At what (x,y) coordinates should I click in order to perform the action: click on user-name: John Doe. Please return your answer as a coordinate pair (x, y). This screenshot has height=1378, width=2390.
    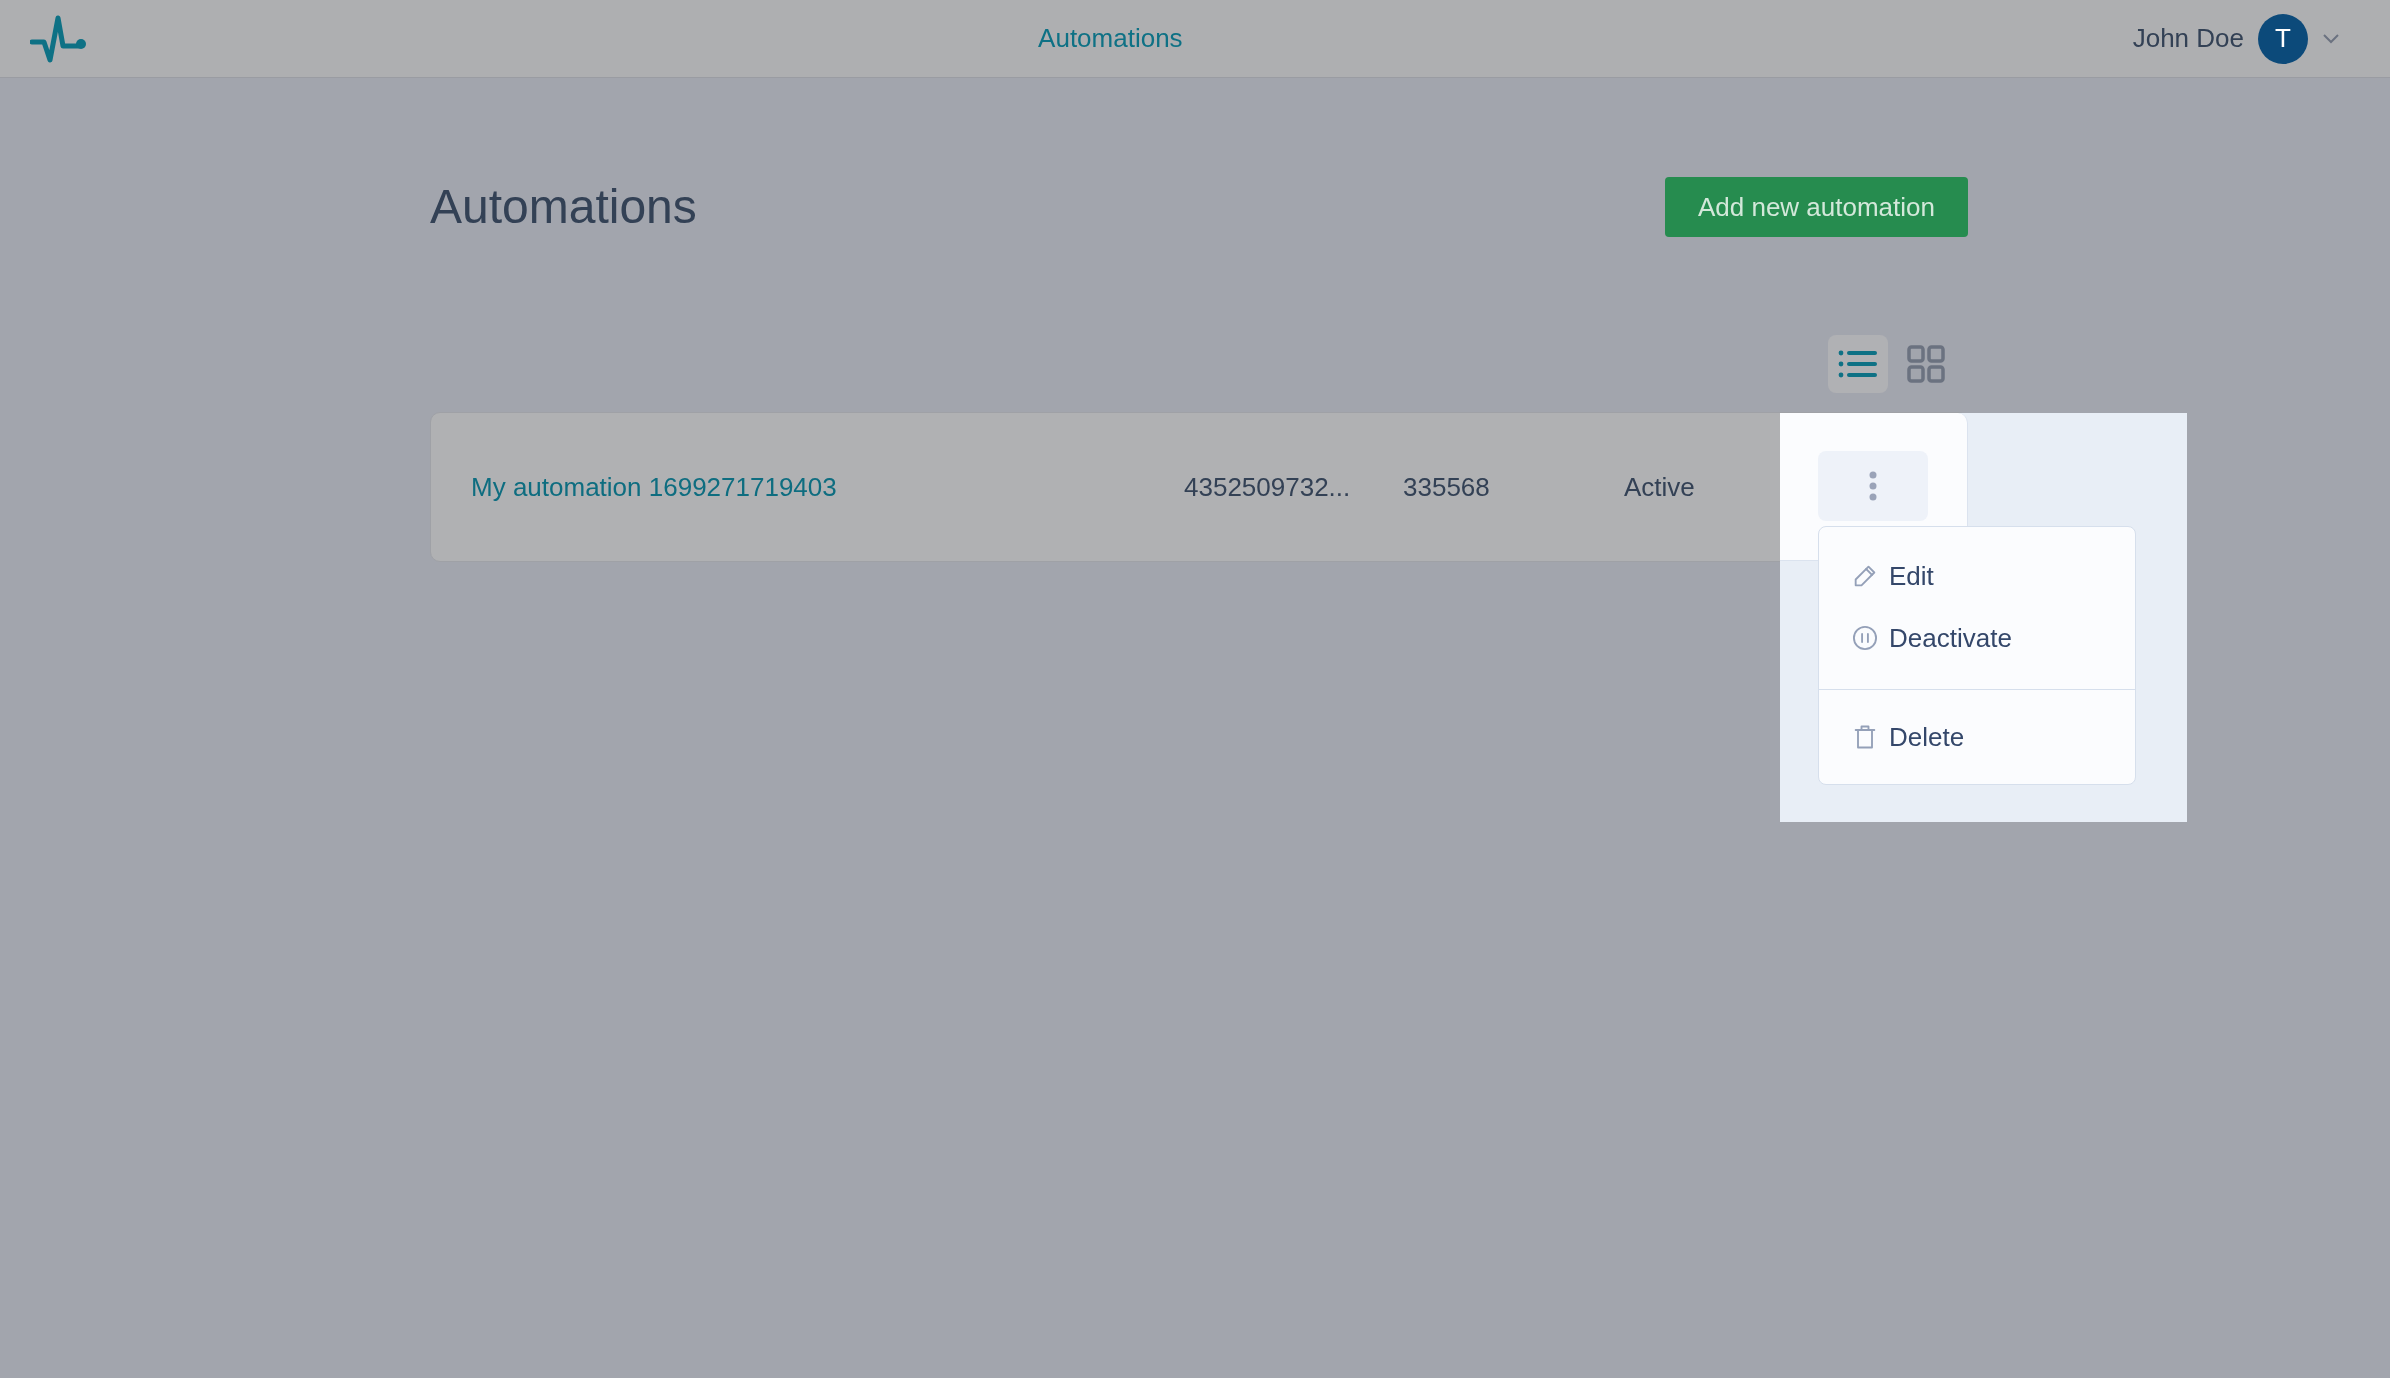
    Looking at the image, I should click on (2188, 38).